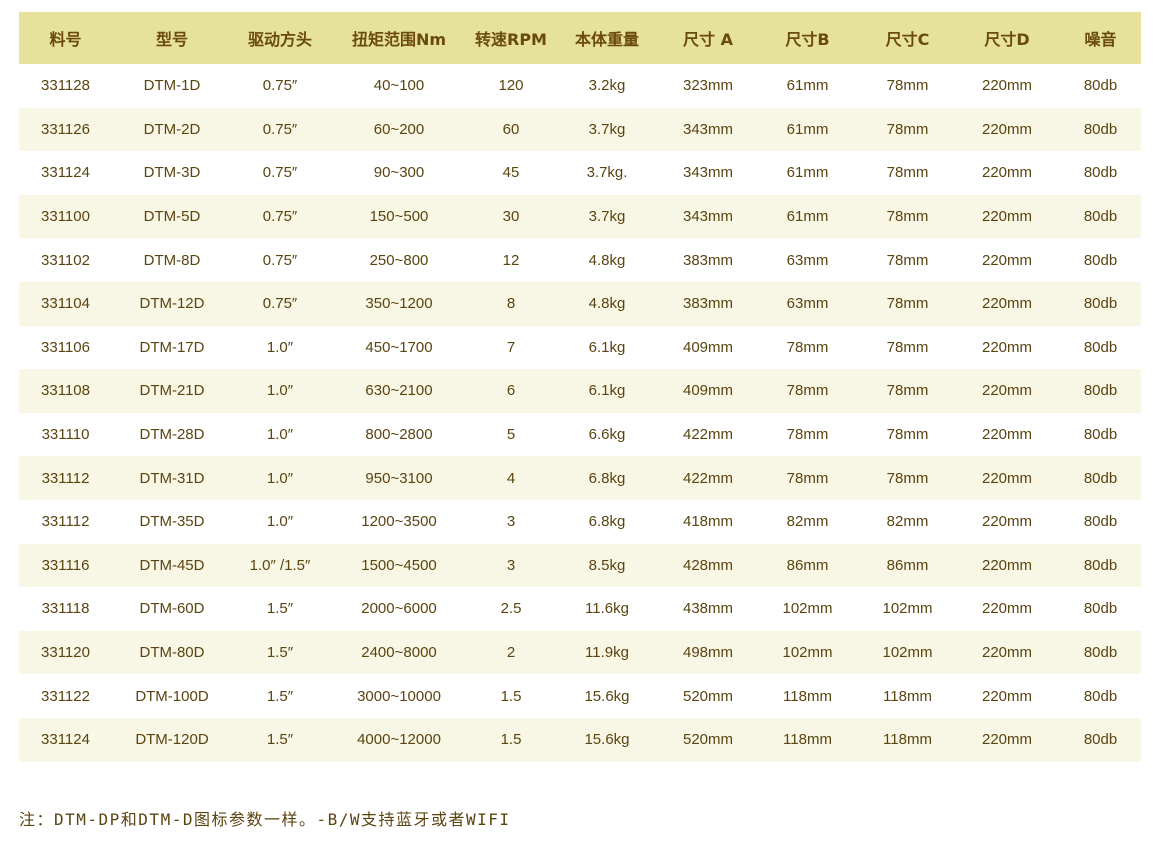 This screenshot has height=845, width=1162. Describe the element at coordinates (399, 434) in the screenshot. I see `table-cell: 800~2800` at that location.